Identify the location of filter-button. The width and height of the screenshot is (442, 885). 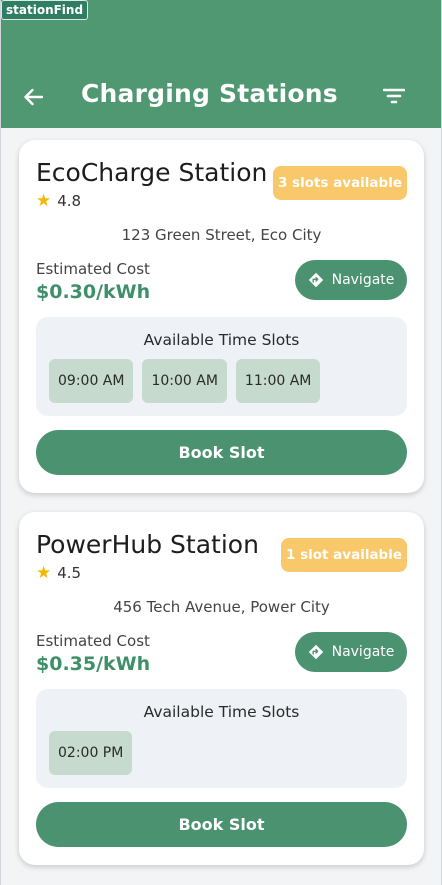
(394, 96).